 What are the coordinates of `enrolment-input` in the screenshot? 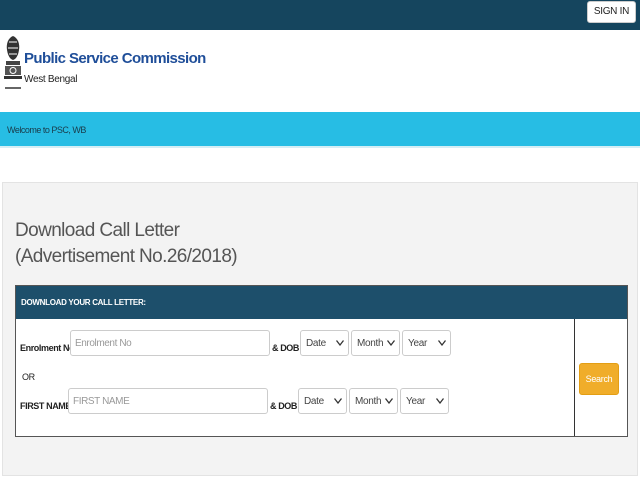 It's located at (170, 343).